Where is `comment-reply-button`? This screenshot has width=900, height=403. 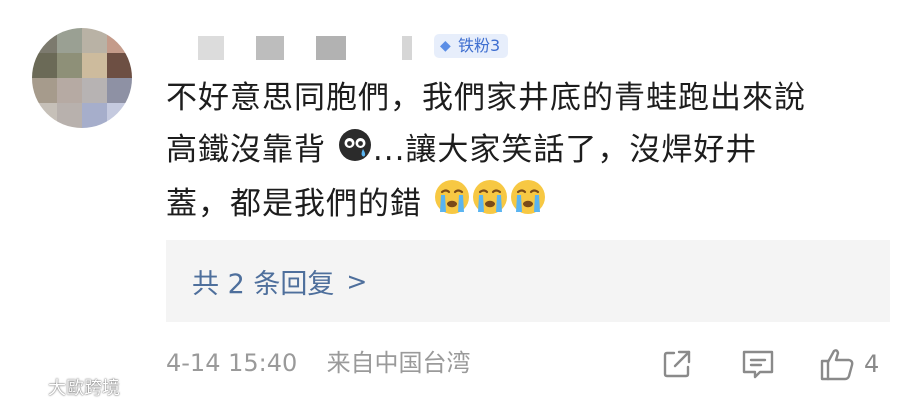 comment-reply-button is located at coordinates (758, 364).